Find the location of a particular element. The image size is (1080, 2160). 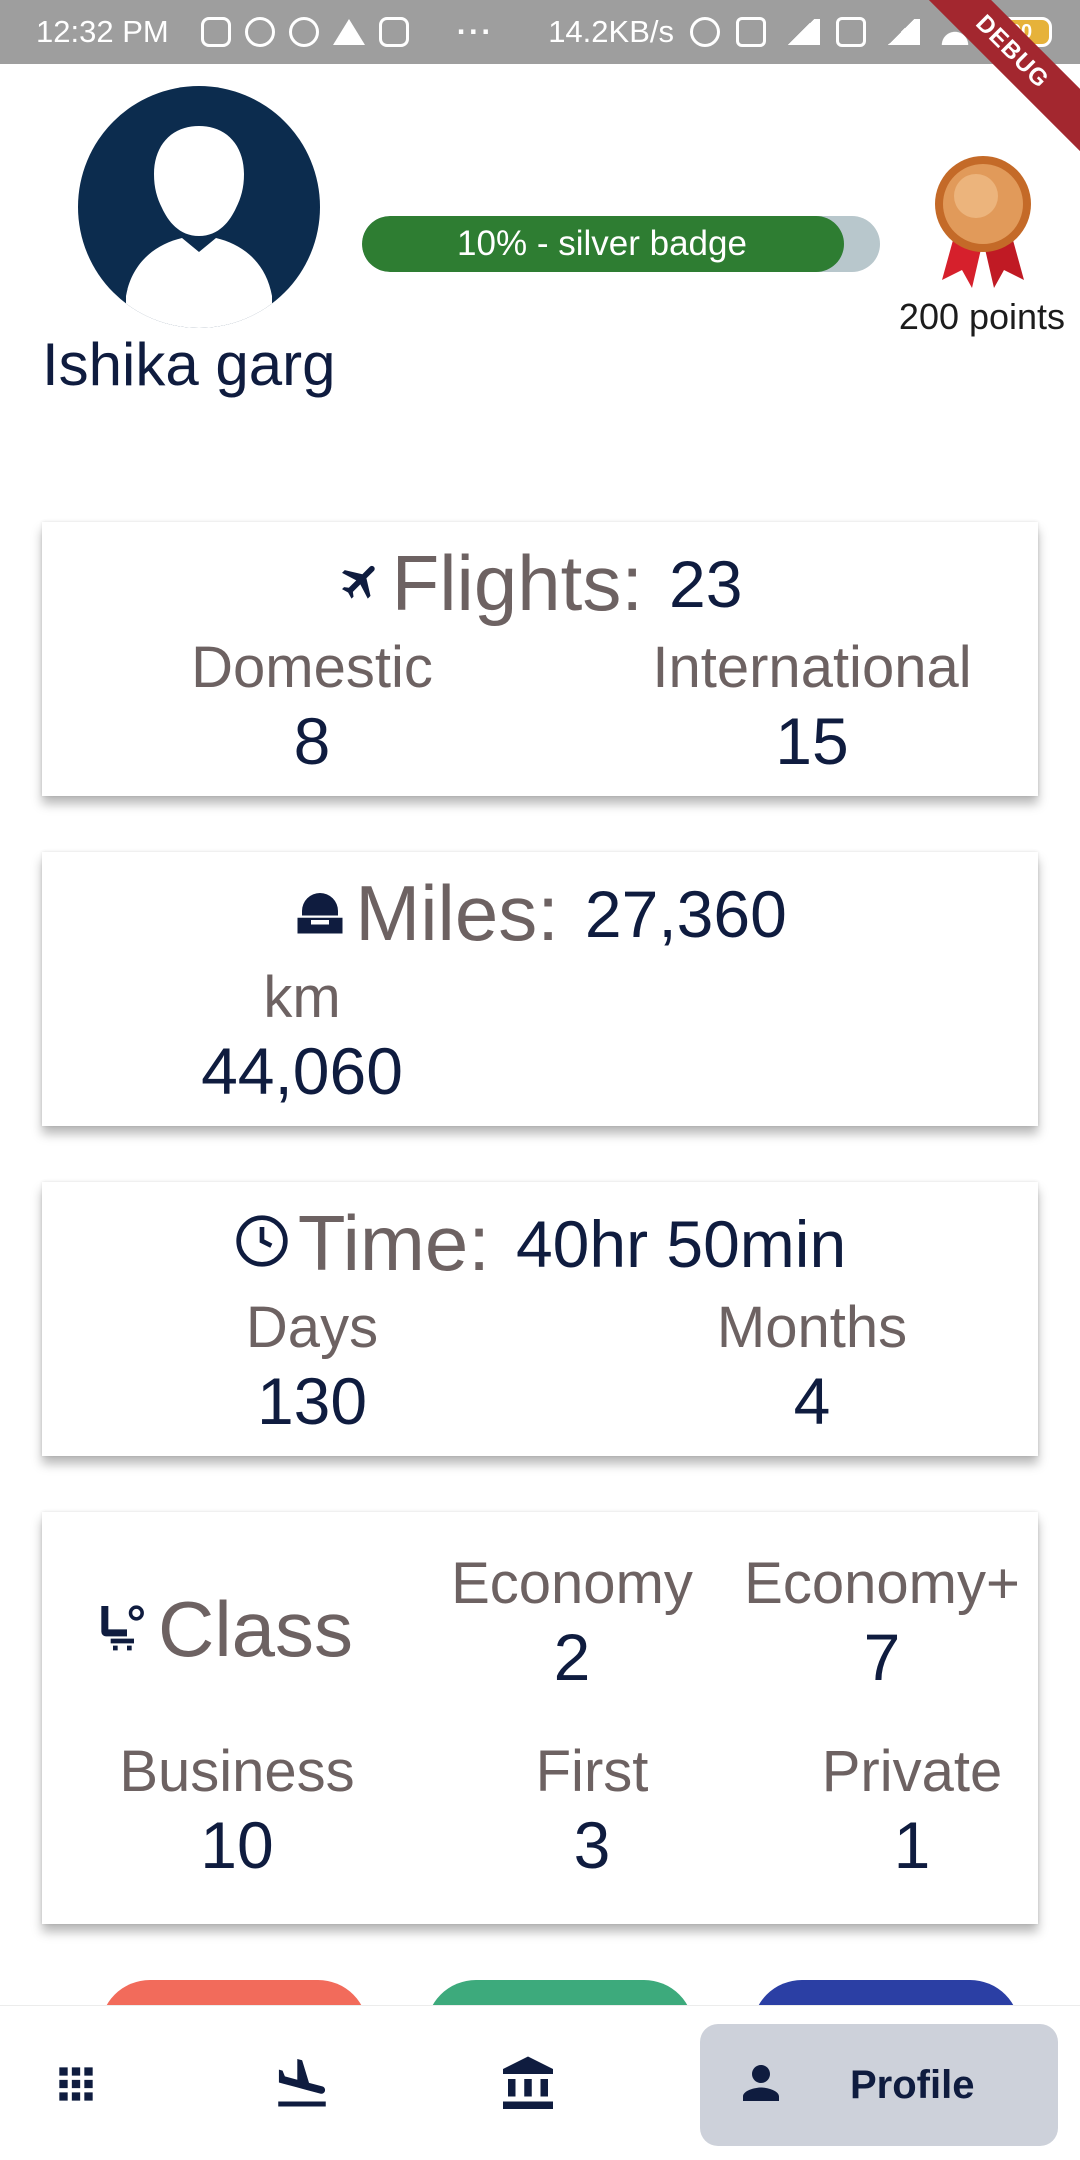

flights-title: Flights: 23 is located at coordinates (540, 583).